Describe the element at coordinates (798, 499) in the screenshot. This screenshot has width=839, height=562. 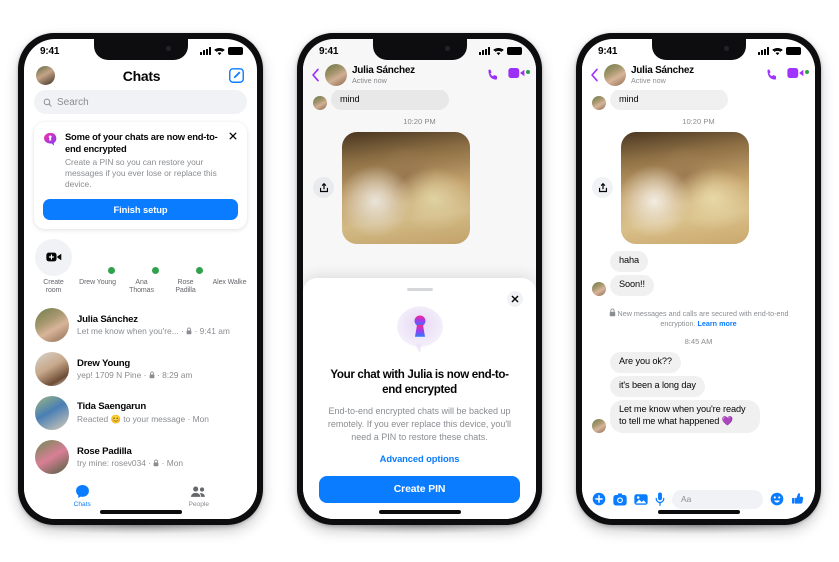
I see `thumbs-up-icon` at that location.